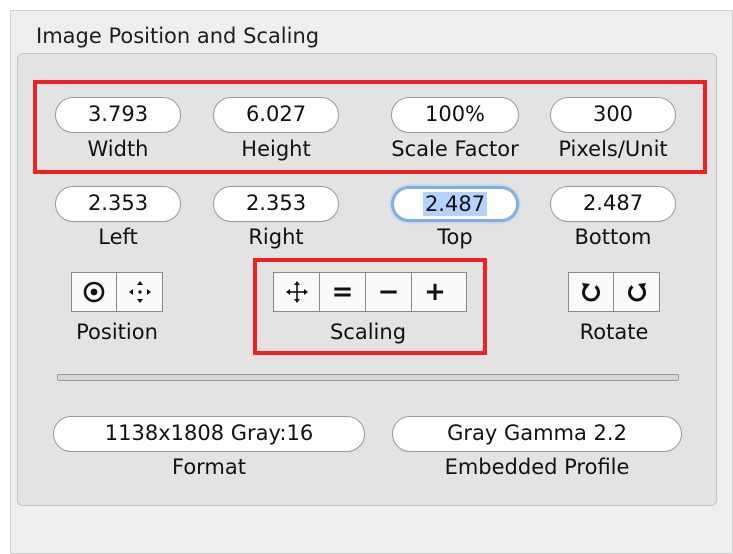 The height and width of the screenshot is (554, 733). I want to click on embedded-profile-field: Gray Gamma 2.2, so click(537, 434).